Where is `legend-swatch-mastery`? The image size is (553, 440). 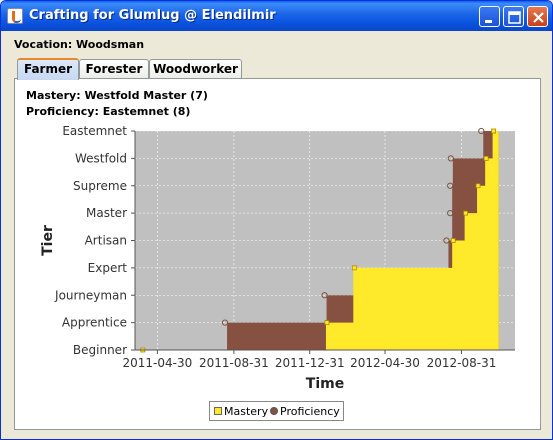 legend-swatch-mastery is located at coordinates (218, 411).